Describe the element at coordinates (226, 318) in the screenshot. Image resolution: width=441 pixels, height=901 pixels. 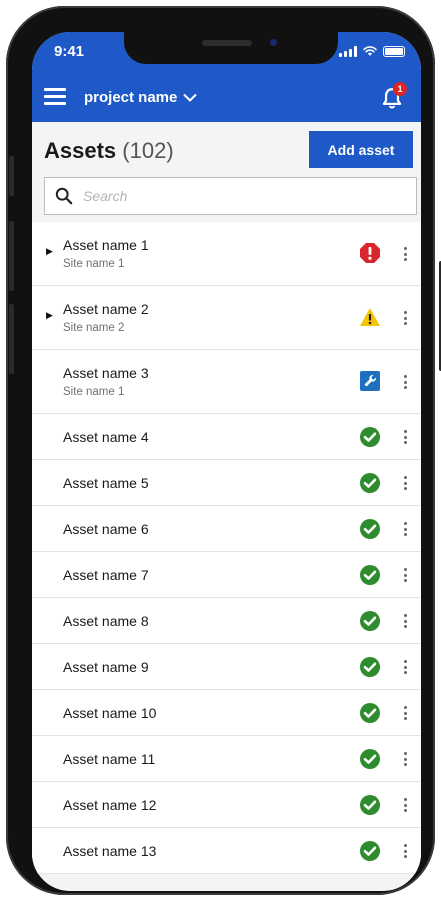
I see `list-item: ▶ Asset name 2 Site name 2` at that location.